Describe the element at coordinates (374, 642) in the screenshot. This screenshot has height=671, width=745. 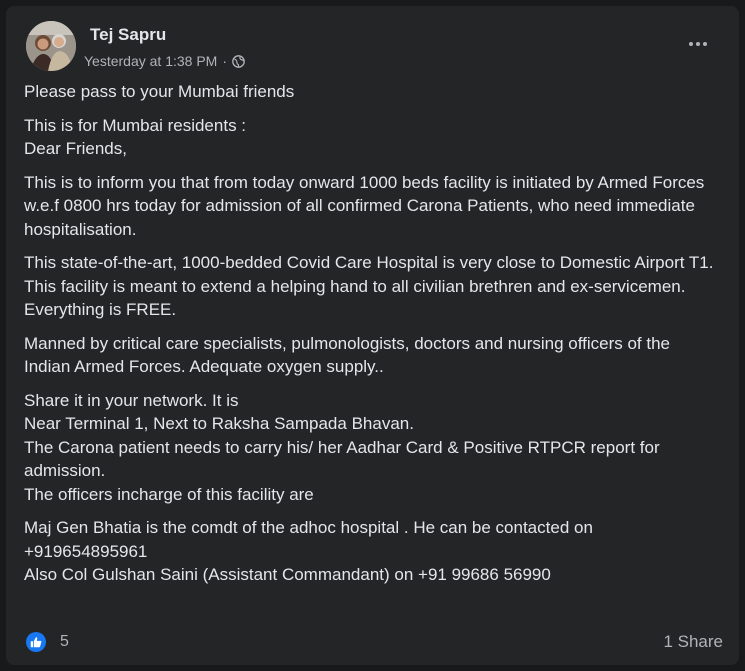
I see `post-footer: 5 1 Share` at that location.